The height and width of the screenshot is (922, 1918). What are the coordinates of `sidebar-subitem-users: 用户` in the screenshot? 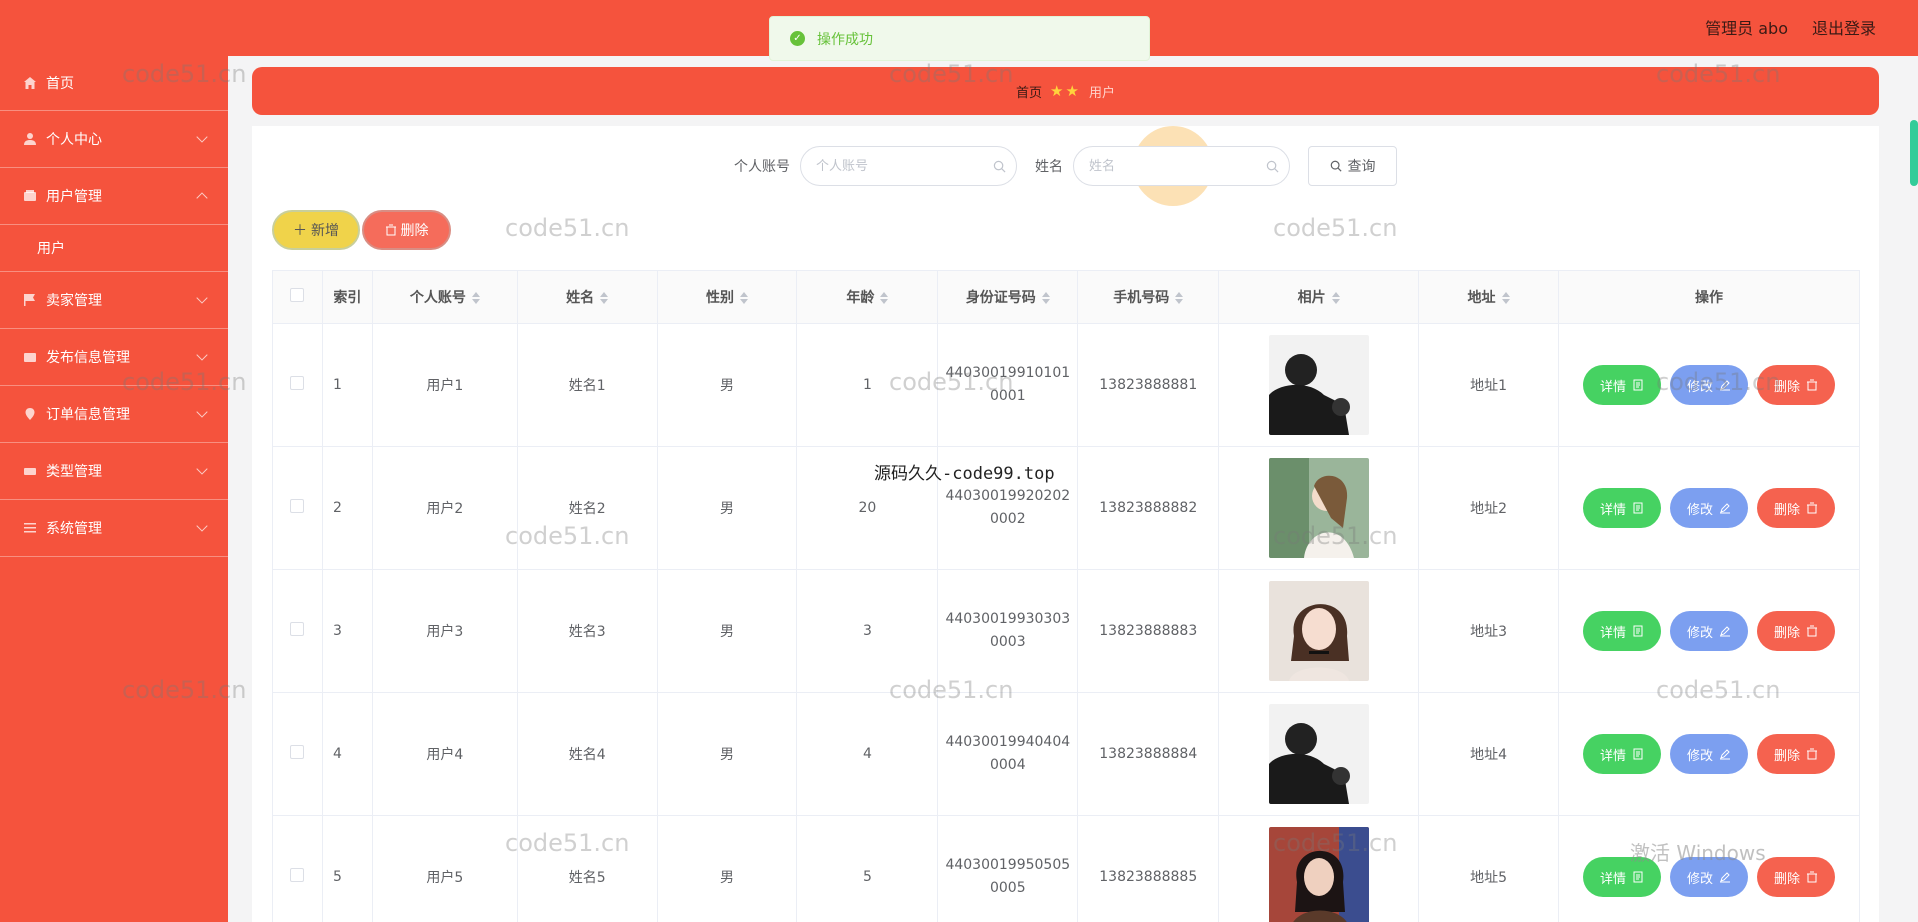 It's located at (114, 248).